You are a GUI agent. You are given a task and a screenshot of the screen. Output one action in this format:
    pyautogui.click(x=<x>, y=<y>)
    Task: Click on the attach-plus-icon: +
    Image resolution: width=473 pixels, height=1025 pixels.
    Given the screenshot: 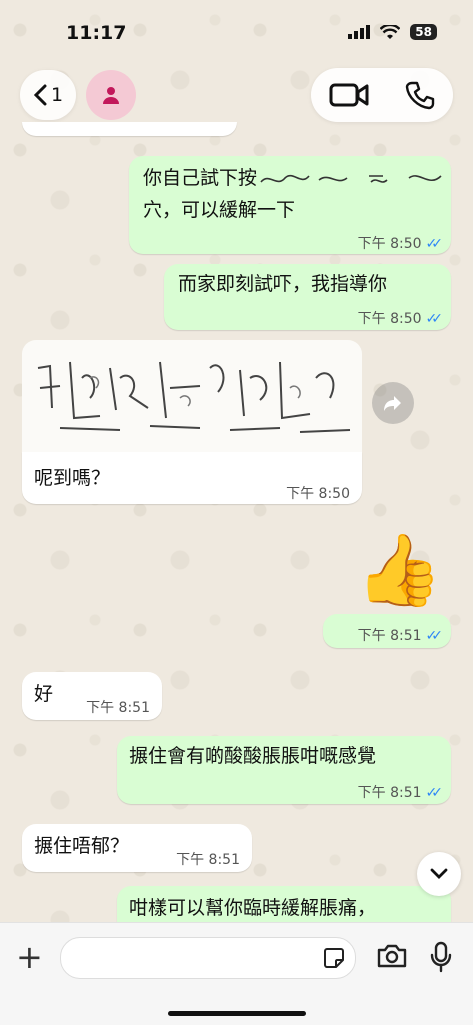 What is the action you would take?
    pyautogui.click(x=29, y=957)
    